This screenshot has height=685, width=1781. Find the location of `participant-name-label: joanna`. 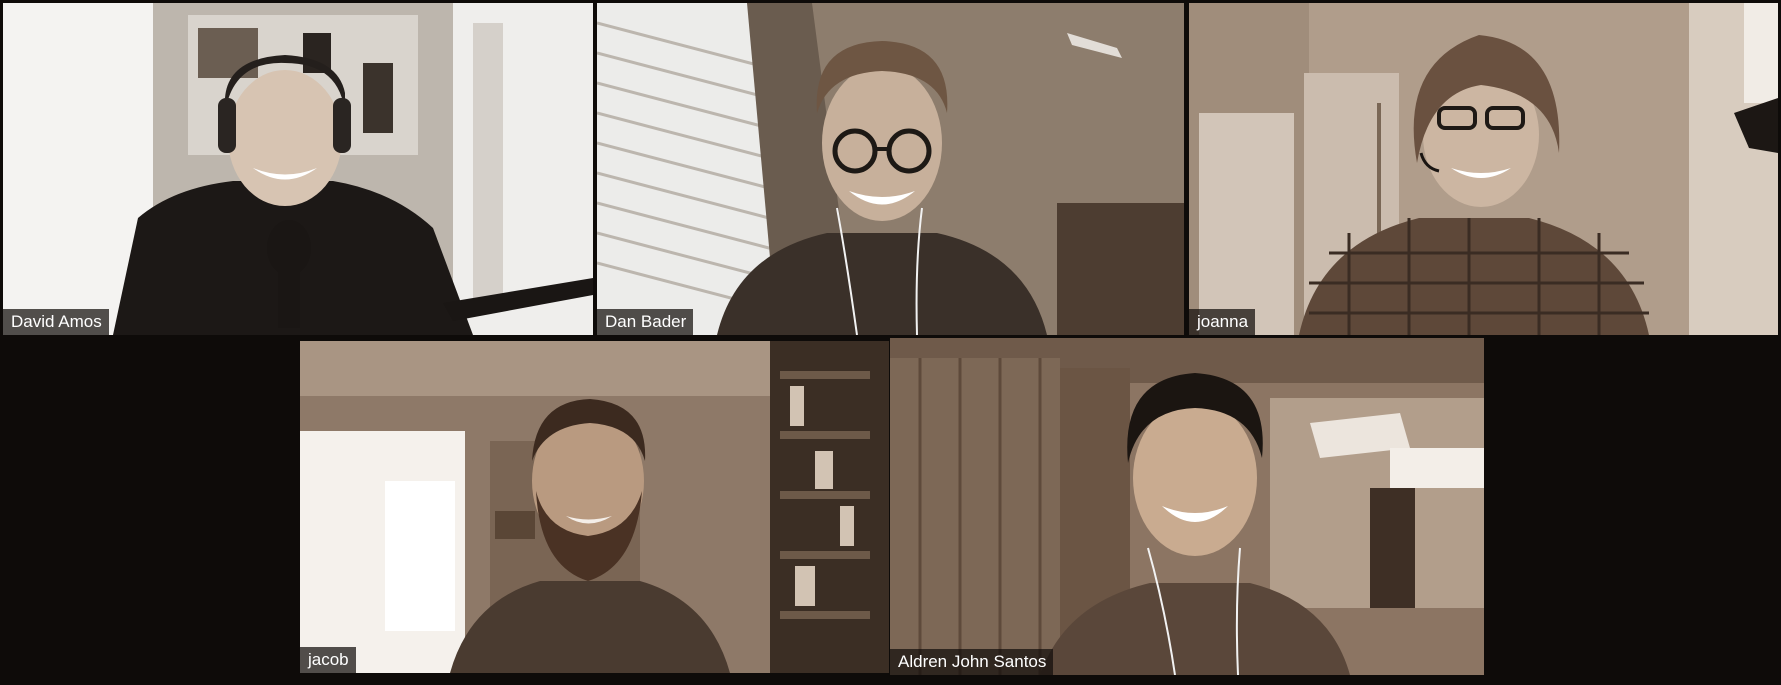

participant-name-label: joanna is located at coordinates (1222, 322).